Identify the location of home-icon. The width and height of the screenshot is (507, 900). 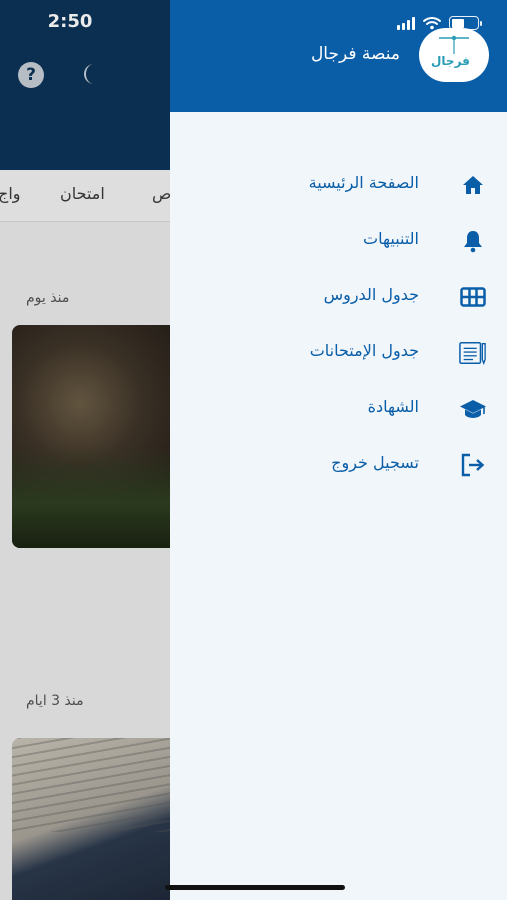
(473, 185).